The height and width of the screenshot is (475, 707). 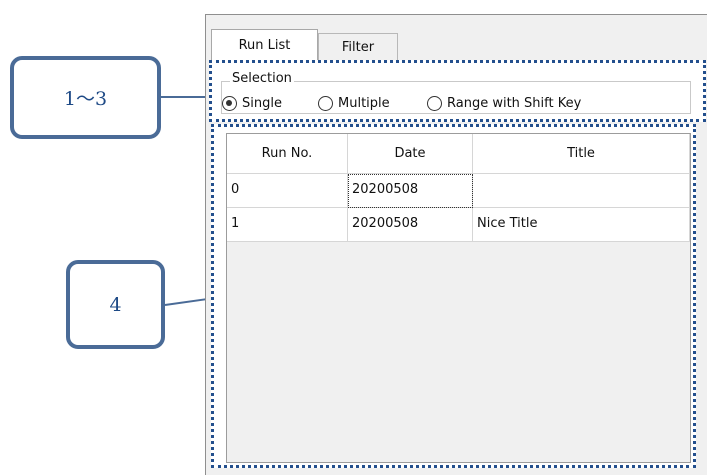 What do you see at coordinates (262, 103) in the screenshot?
I see `single-option-label: Single` at bounding box center [262, 103].